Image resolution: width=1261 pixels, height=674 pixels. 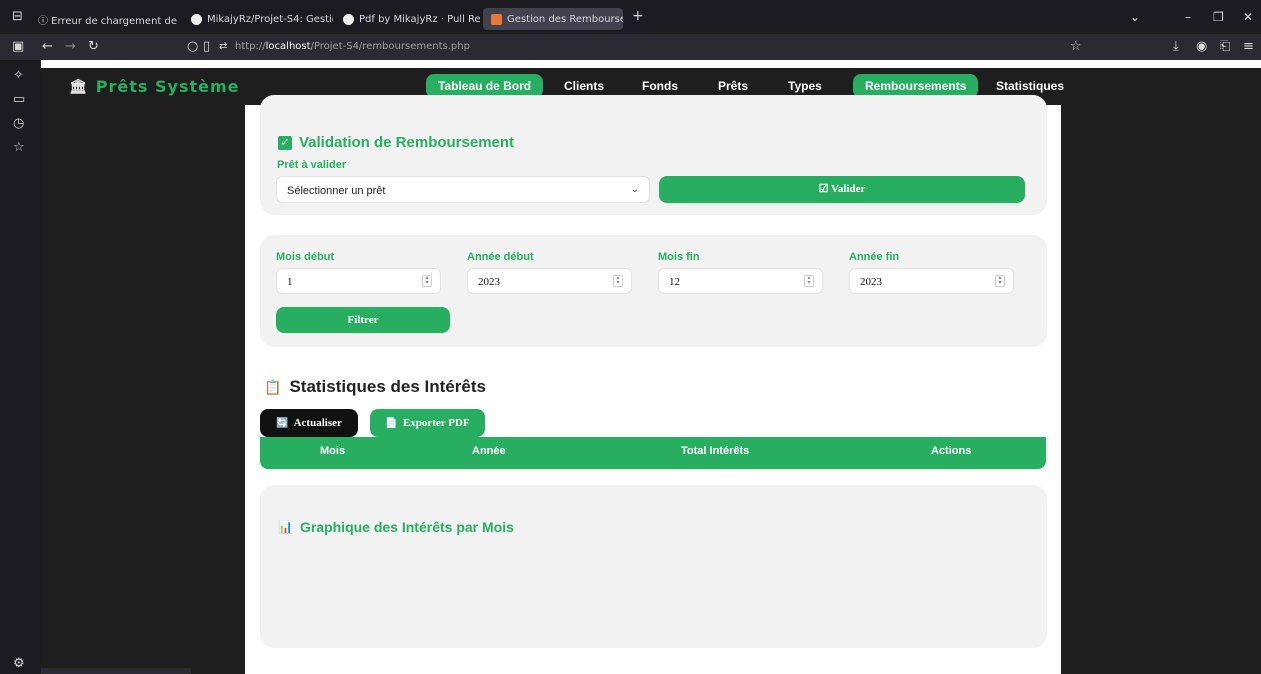 I want to click on ai-chat-icon: ✧, so click(x=18, y=75).